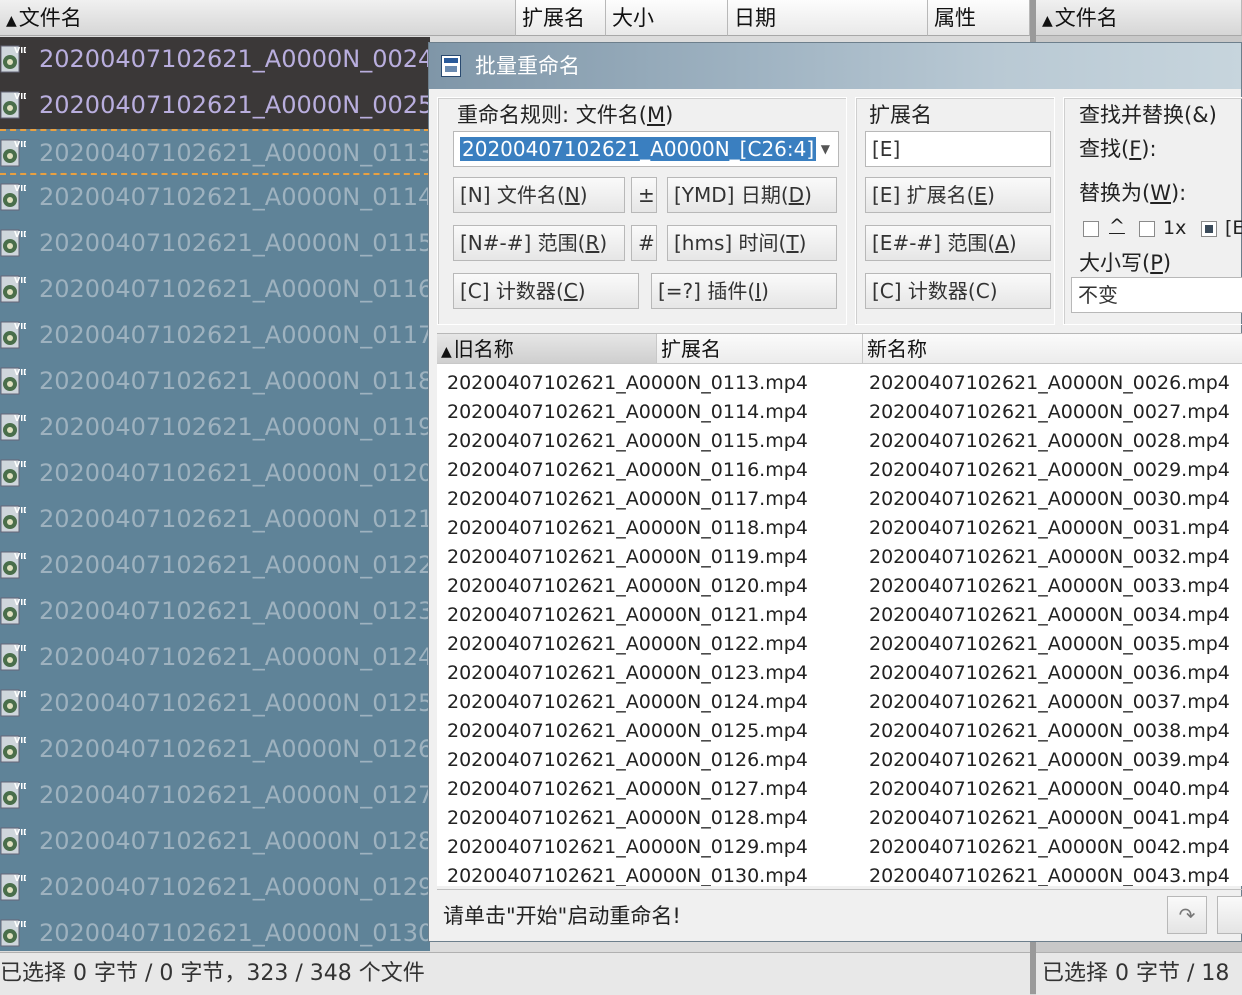 The image size is (1242, 995). What do you see at coordinates (828, 18) in the screenshot?
I see `col-header-date: 日期` at bounding box center [828, 18].